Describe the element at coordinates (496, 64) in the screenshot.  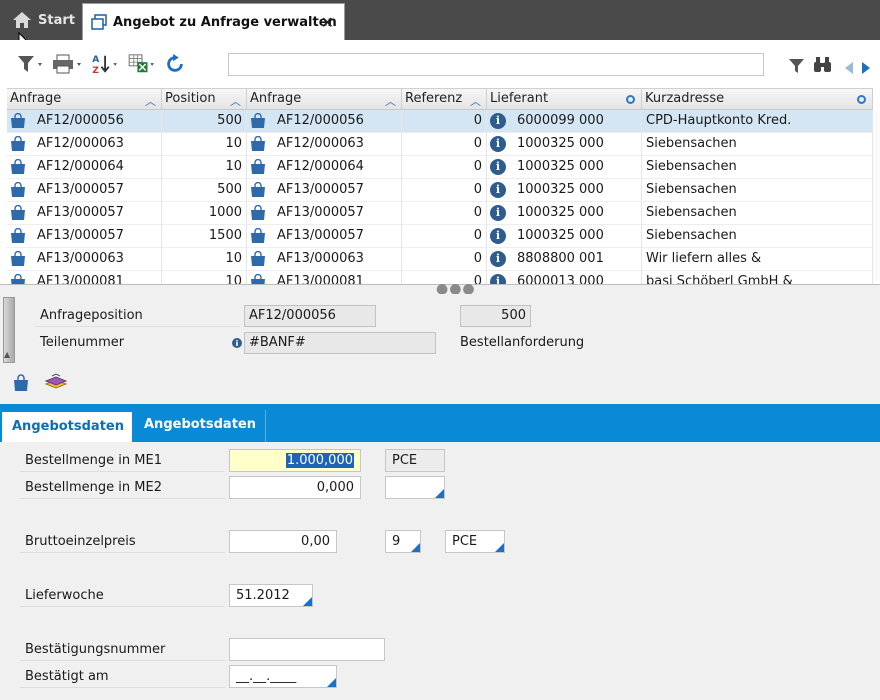
I see `search-input` at that location.